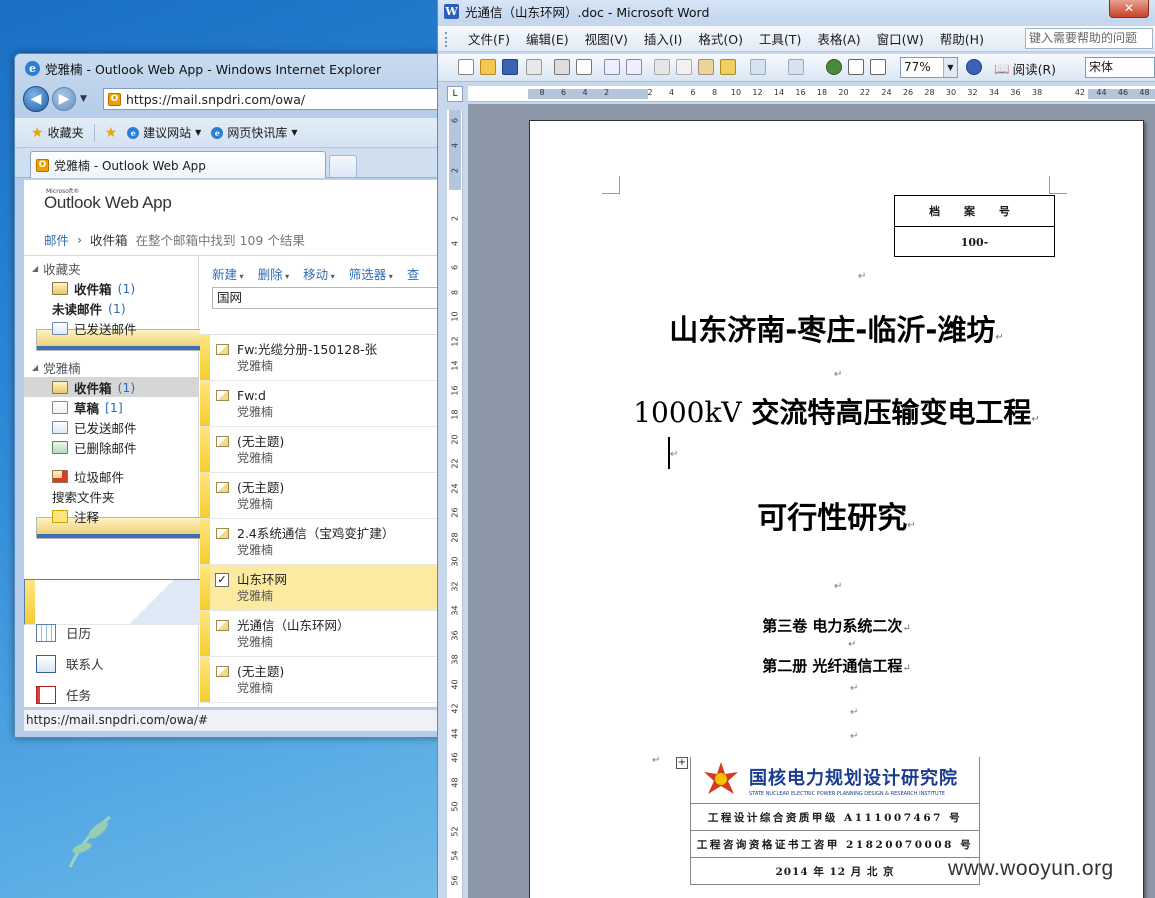 Image resolution: width=1155 pixels, height=898 pixels. I want to click on tab-outlook: O 党雅楠 - Outlook Web App, so click(178, 164).